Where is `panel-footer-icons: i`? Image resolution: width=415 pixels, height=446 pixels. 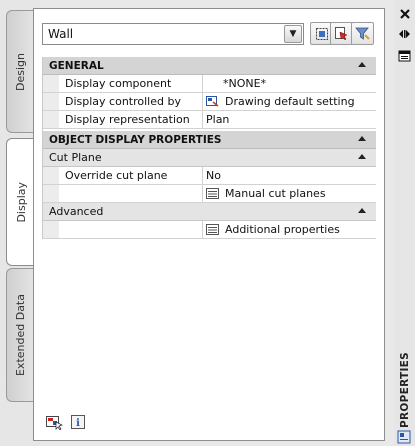
panel-footer-icons: i is located at coordinates (66, 422).